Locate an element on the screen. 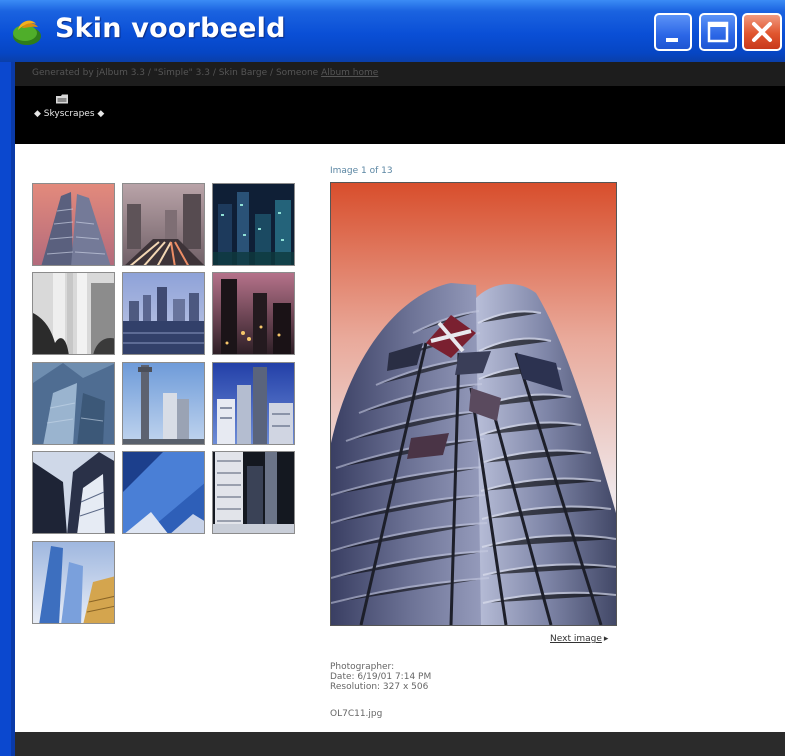  close-button is located at coordinates (762, 32).